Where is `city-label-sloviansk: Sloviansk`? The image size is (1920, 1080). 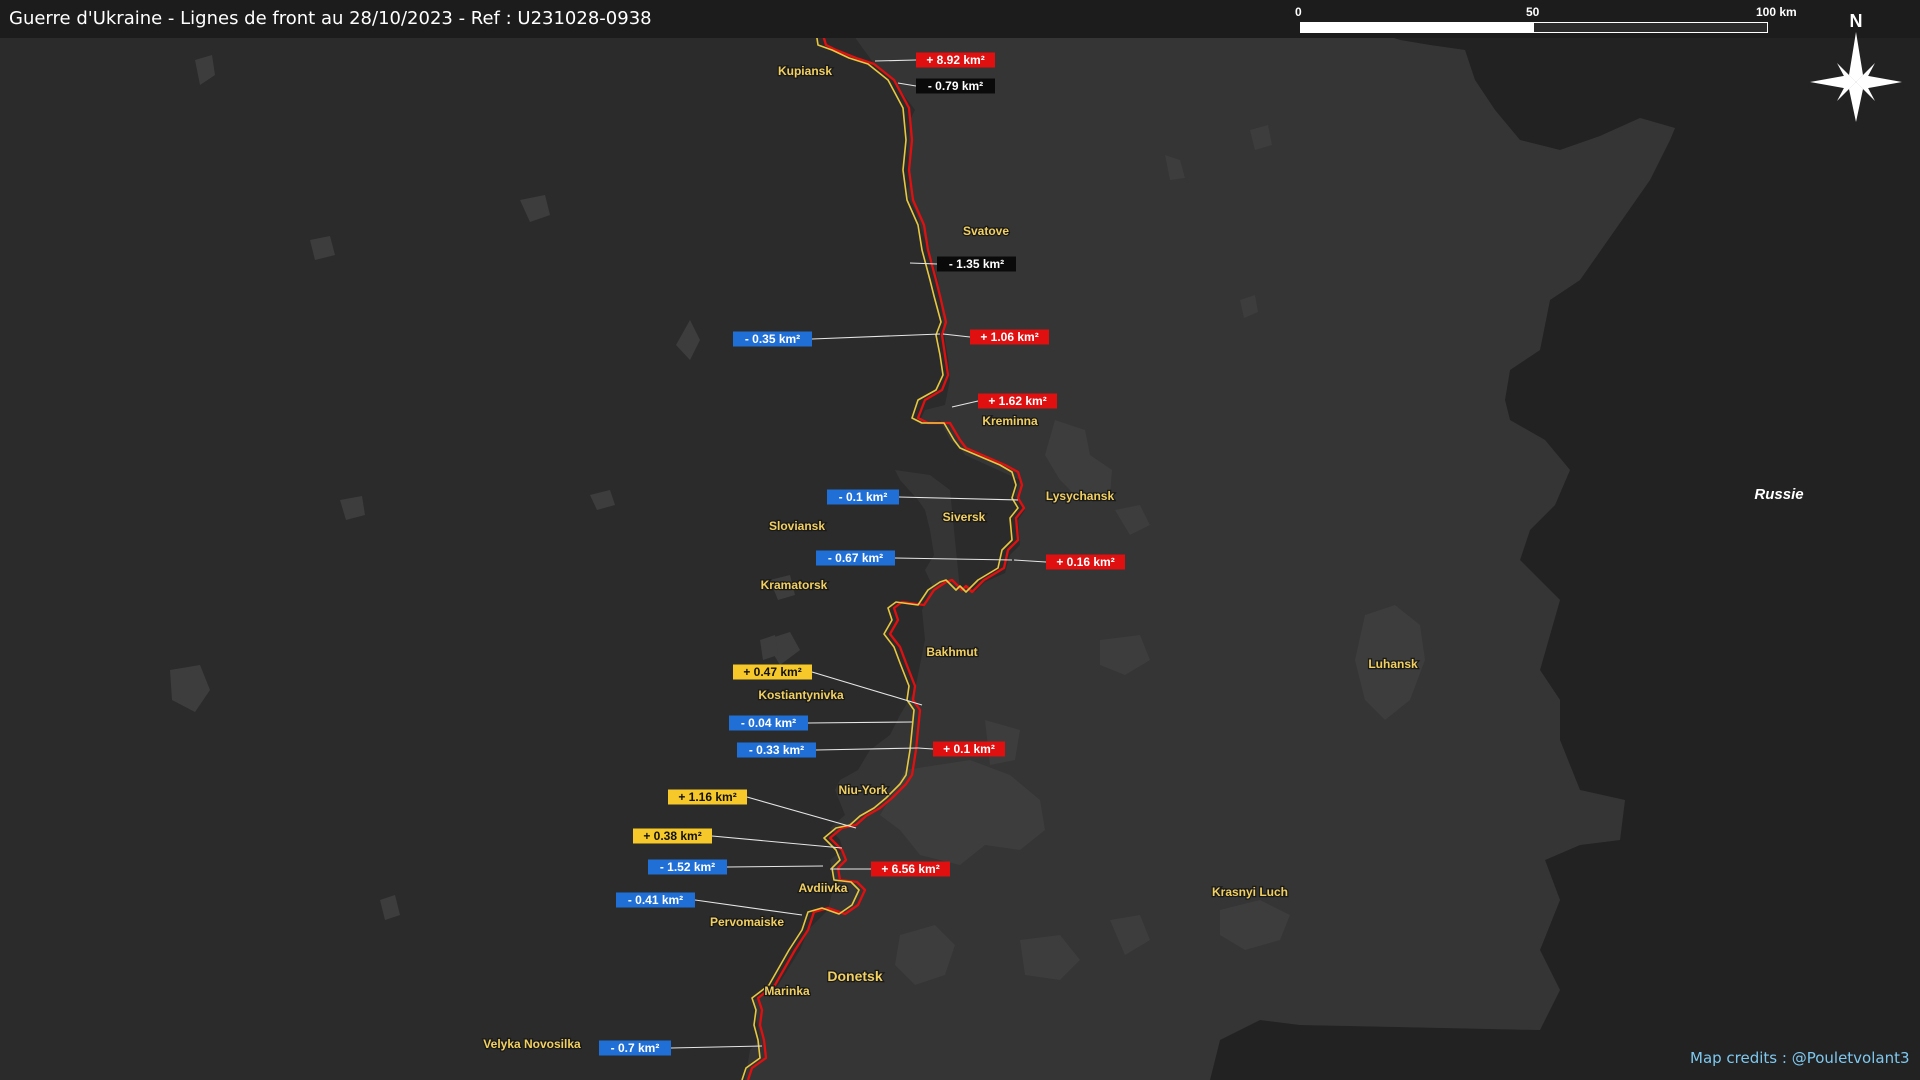
city-label-sloviansk: Sloviansk is located at coordinates (797, 526).